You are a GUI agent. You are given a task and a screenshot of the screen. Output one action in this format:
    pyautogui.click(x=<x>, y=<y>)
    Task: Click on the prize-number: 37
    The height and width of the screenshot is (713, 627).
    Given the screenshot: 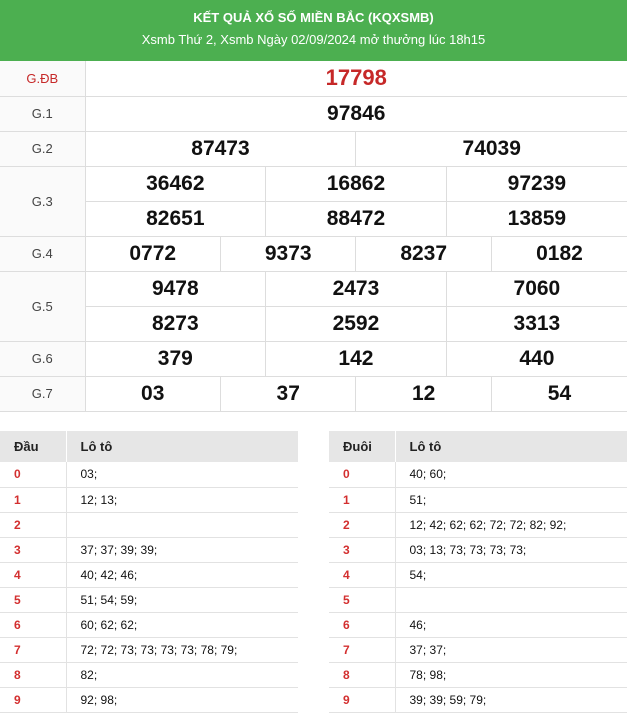 What is the action you would take?
    pyautogui.click(x=288, y=393)
    